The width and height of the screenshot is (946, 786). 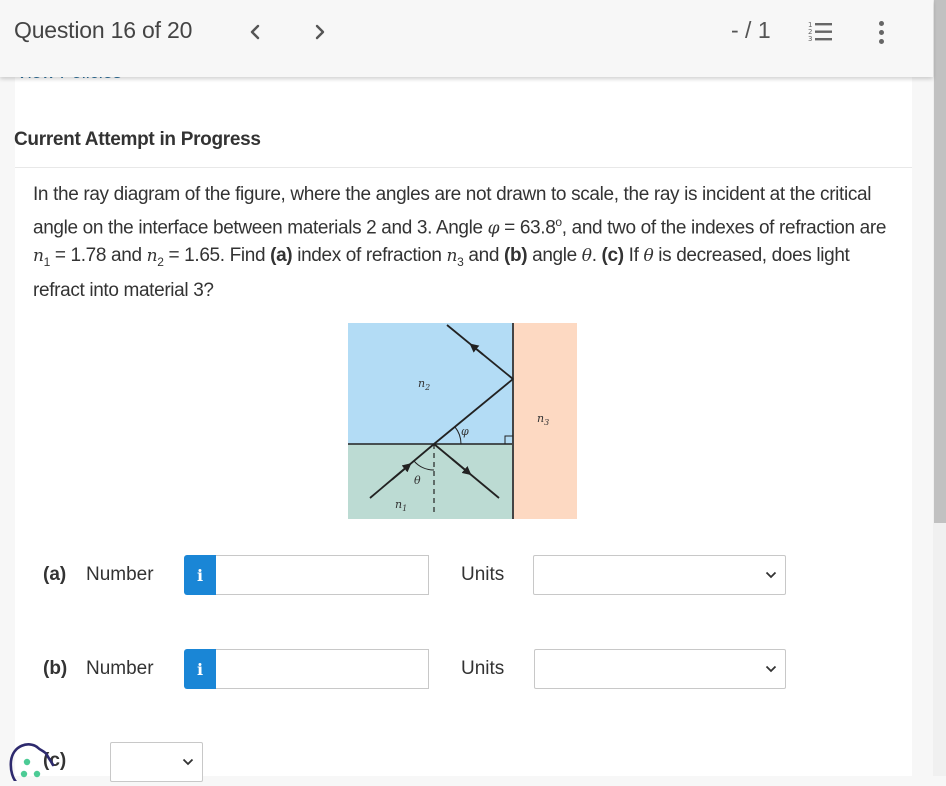 What do you see at coordinates (103, 30) in the screenshot?
I see `question-position: Question 16 of 20` at bounding box center [103, 30].